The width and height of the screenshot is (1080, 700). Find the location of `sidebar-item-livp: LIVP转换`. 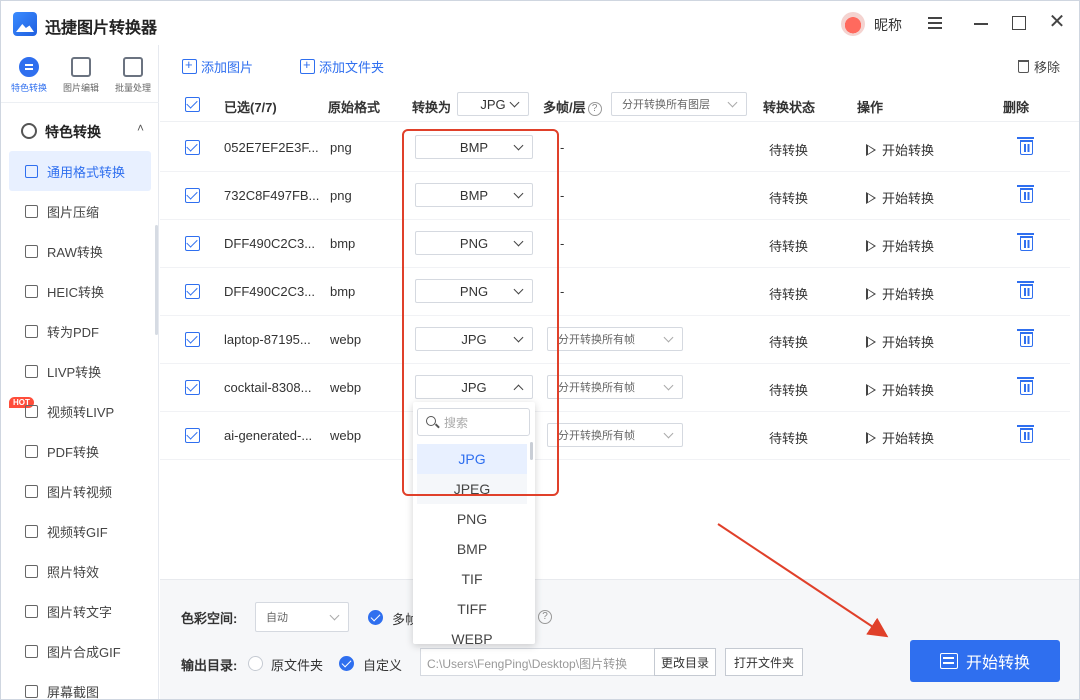

sidebar-item-livp: LIVP转换 is located at coordinates (80, 371).